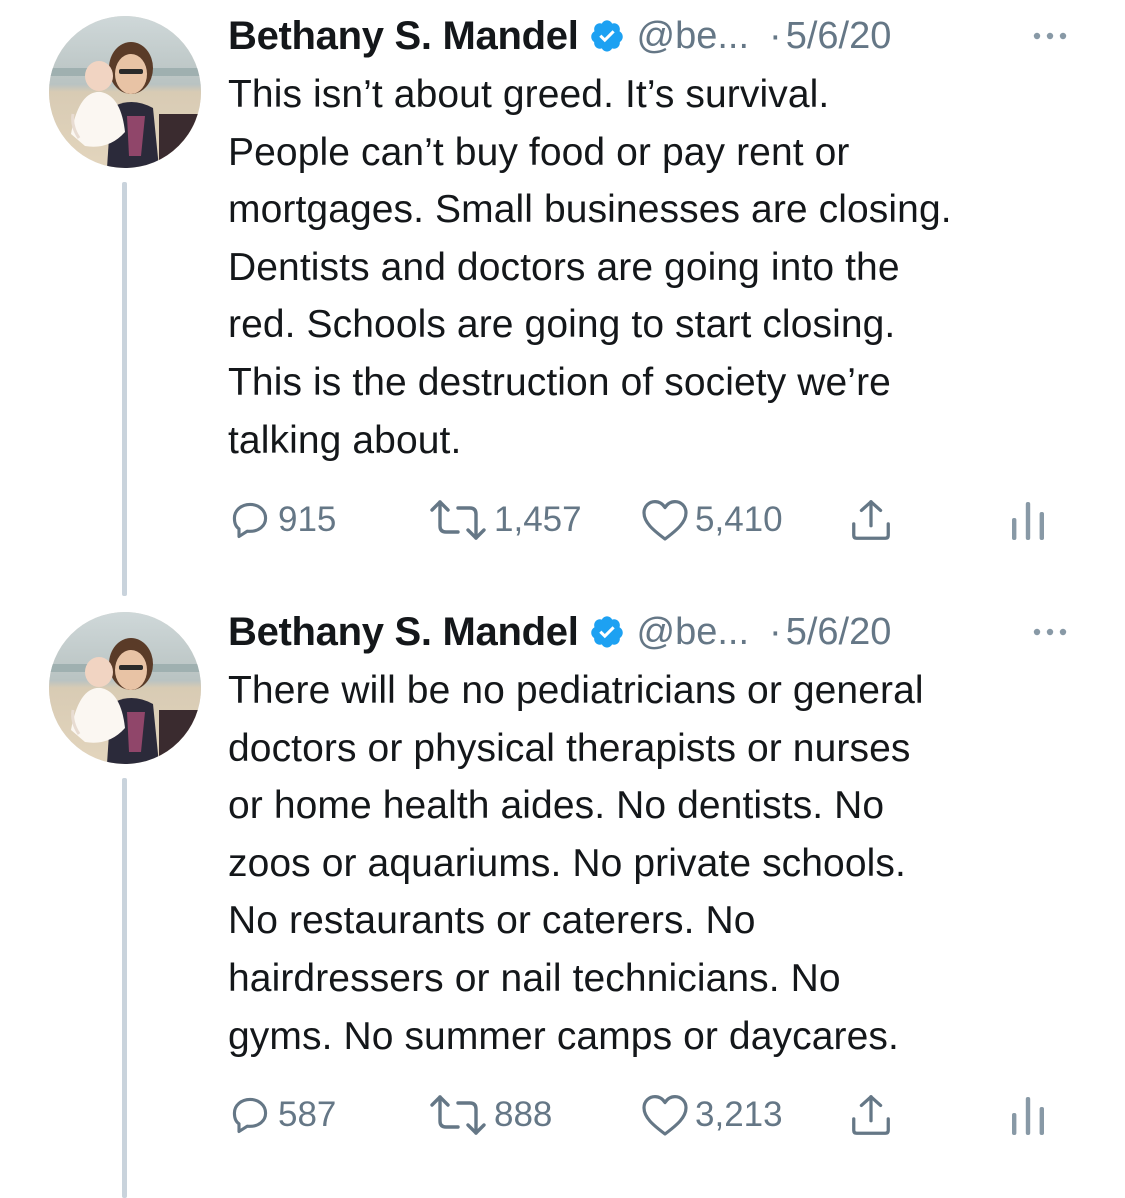 This screenshot has height=1198, width=1125. I want to click on tweet-text-line: red. Schools are going to start closing., so click(562, 325).